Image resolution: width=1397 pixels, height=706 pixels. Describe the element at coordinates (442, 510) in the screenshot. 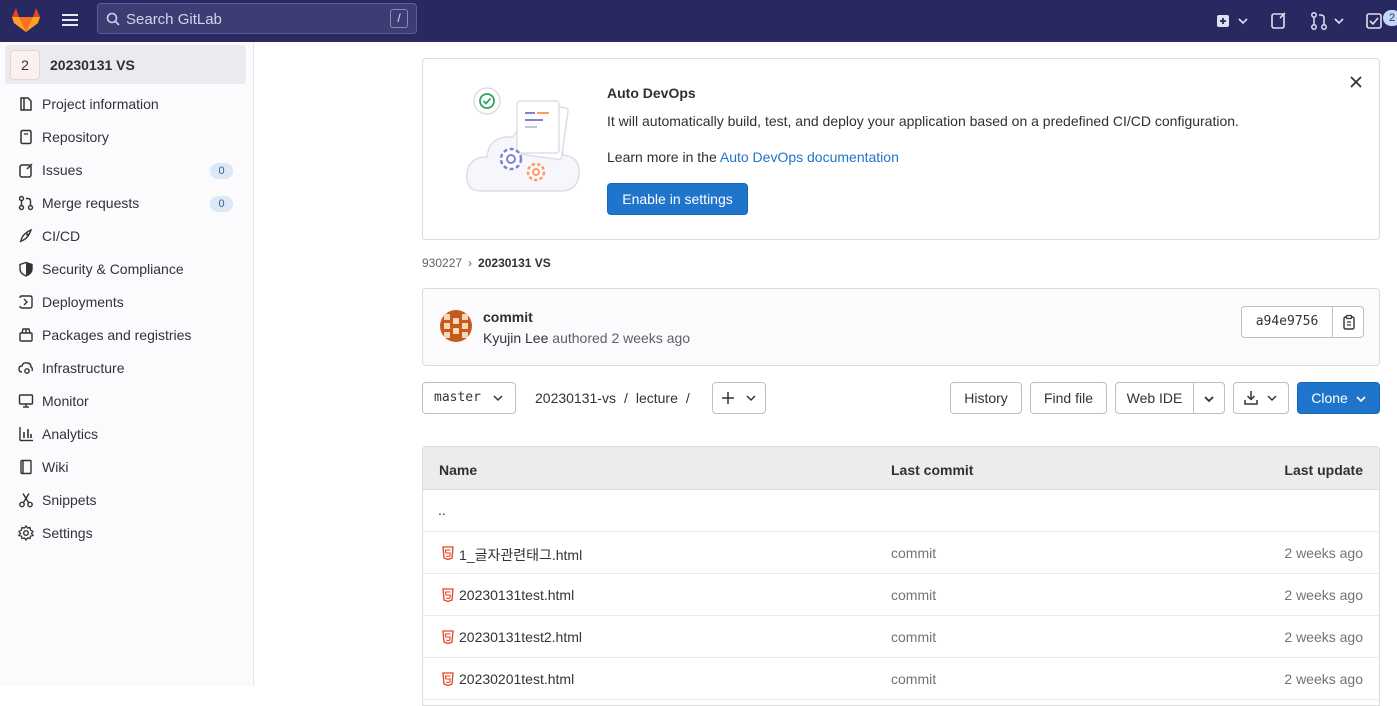

I see `parent-directory-link: ..` at that location.